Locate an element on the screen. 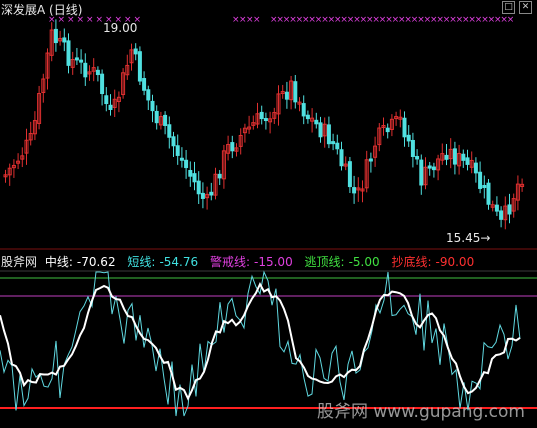  indicator-name: 股斧网 is located at coordinates (19, 262).